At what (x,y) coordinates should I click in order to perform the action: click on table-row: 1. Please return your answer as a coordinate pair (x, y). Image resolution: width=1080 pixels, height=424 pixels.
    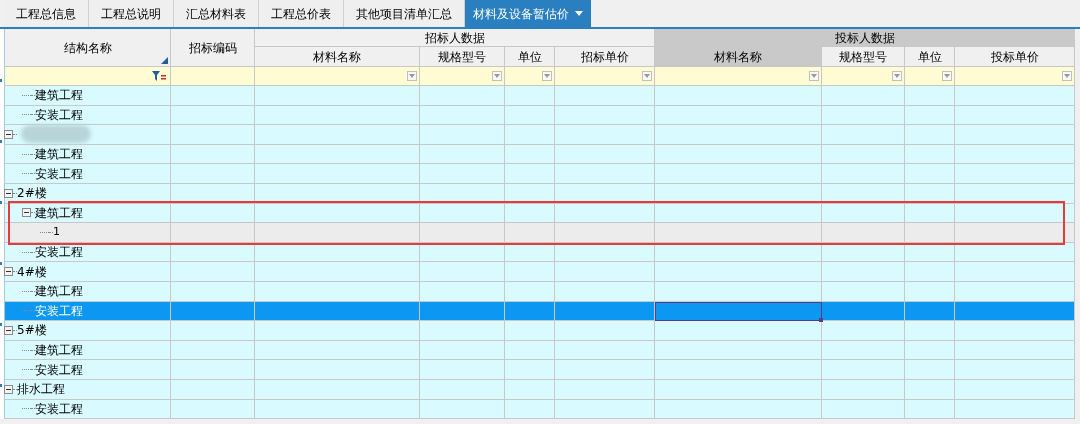
    Looking at the image, I should click on (540, 233).